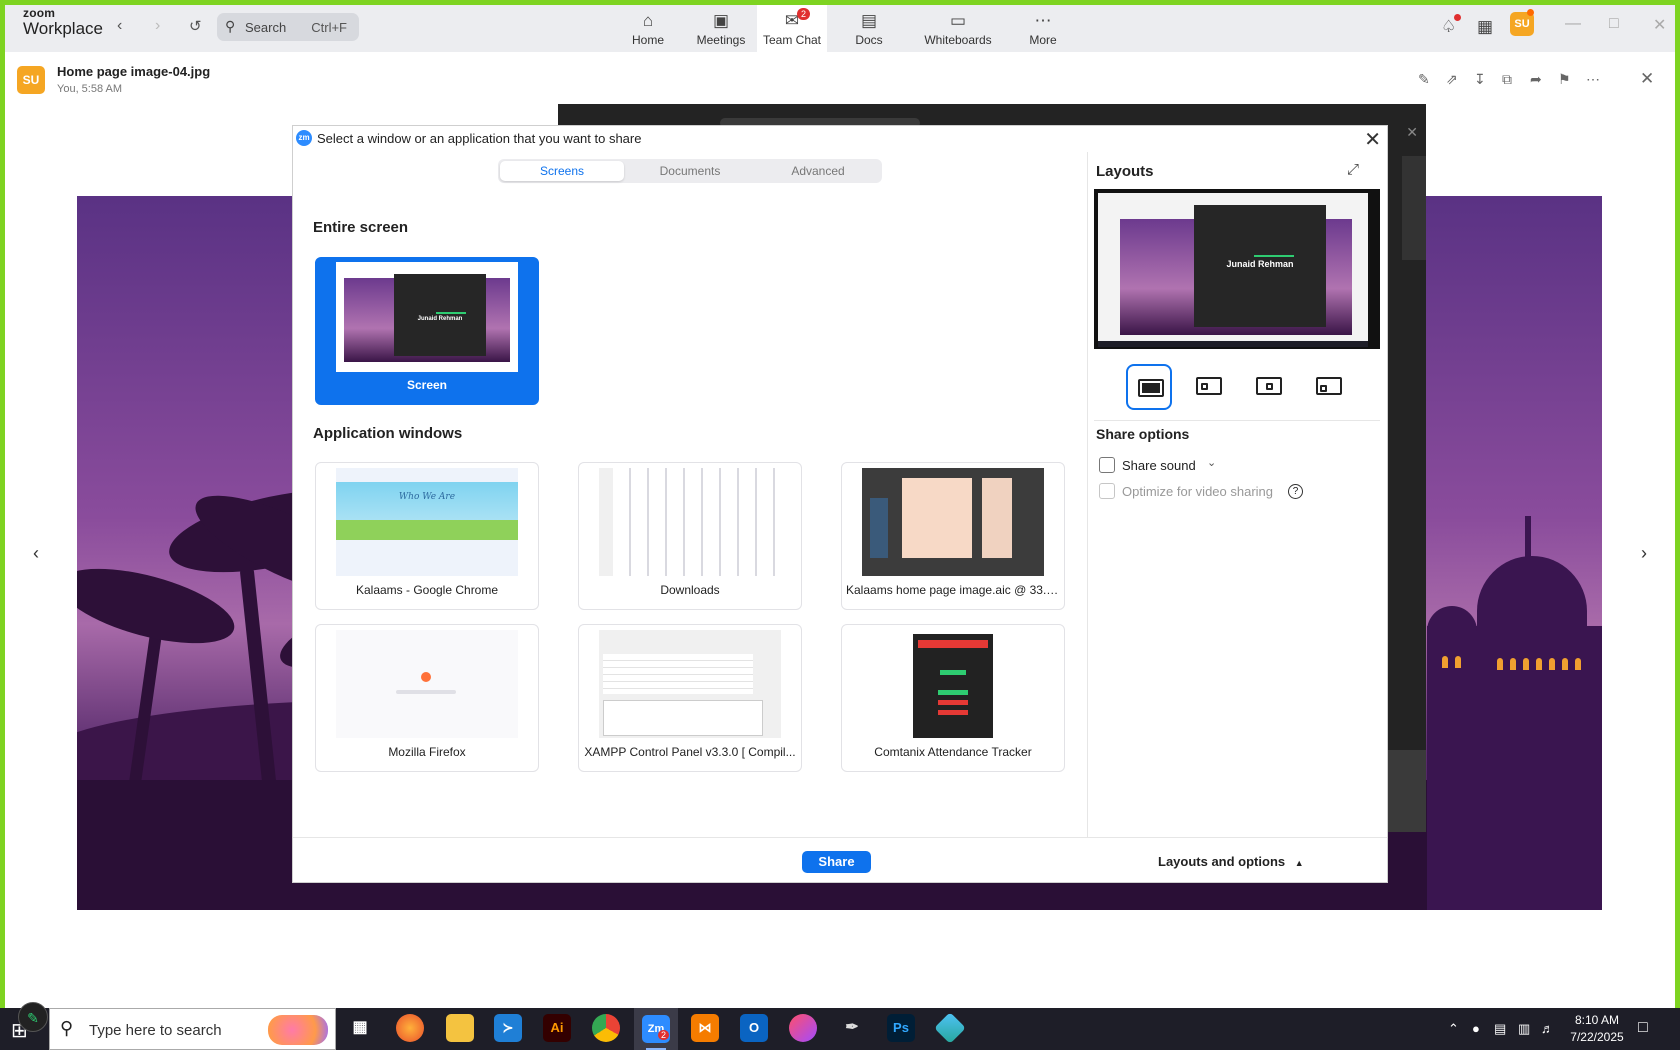 The image size is (1680, 1050). Describe the element at coordinates (1500, 1029) in the screenshot. I see `hardware-icon: ▤` at that location.